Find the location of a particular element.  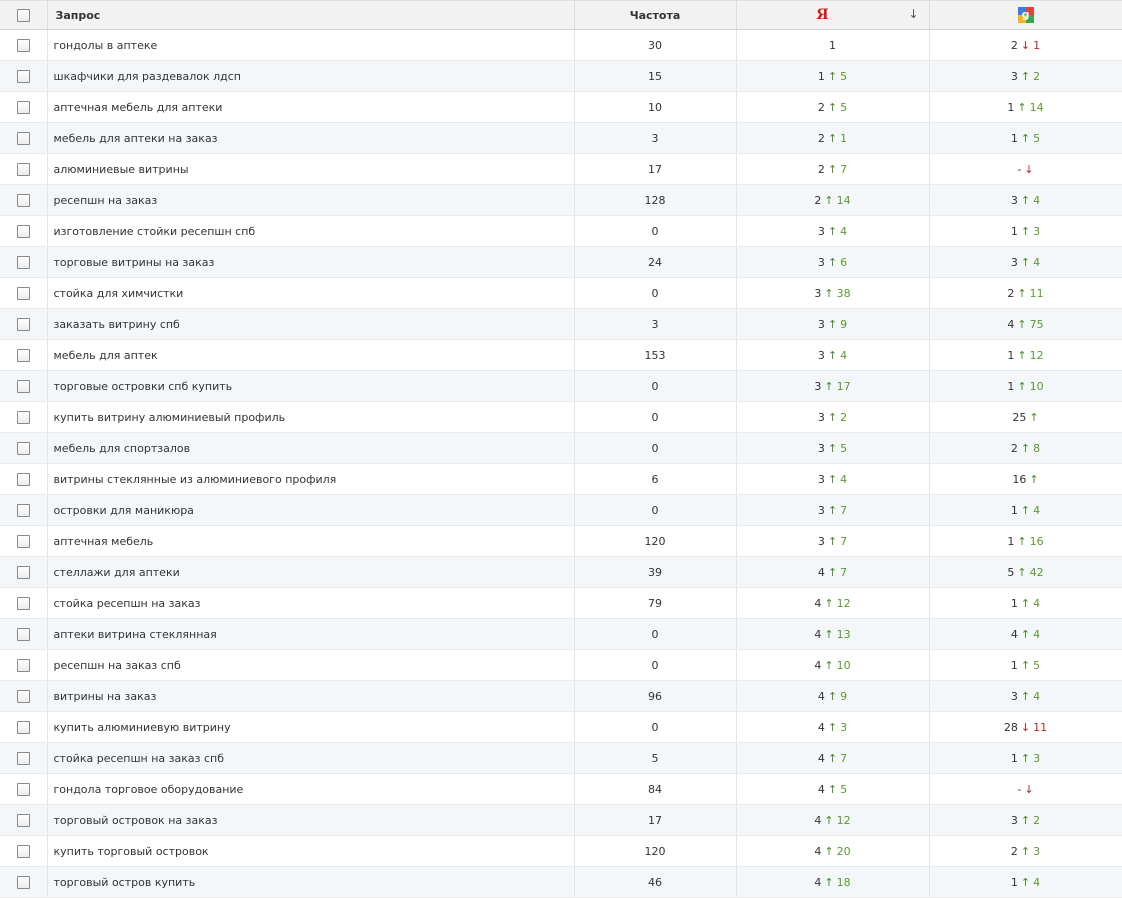

yandex-position-change: 17 is located at coordinates (843, 386).